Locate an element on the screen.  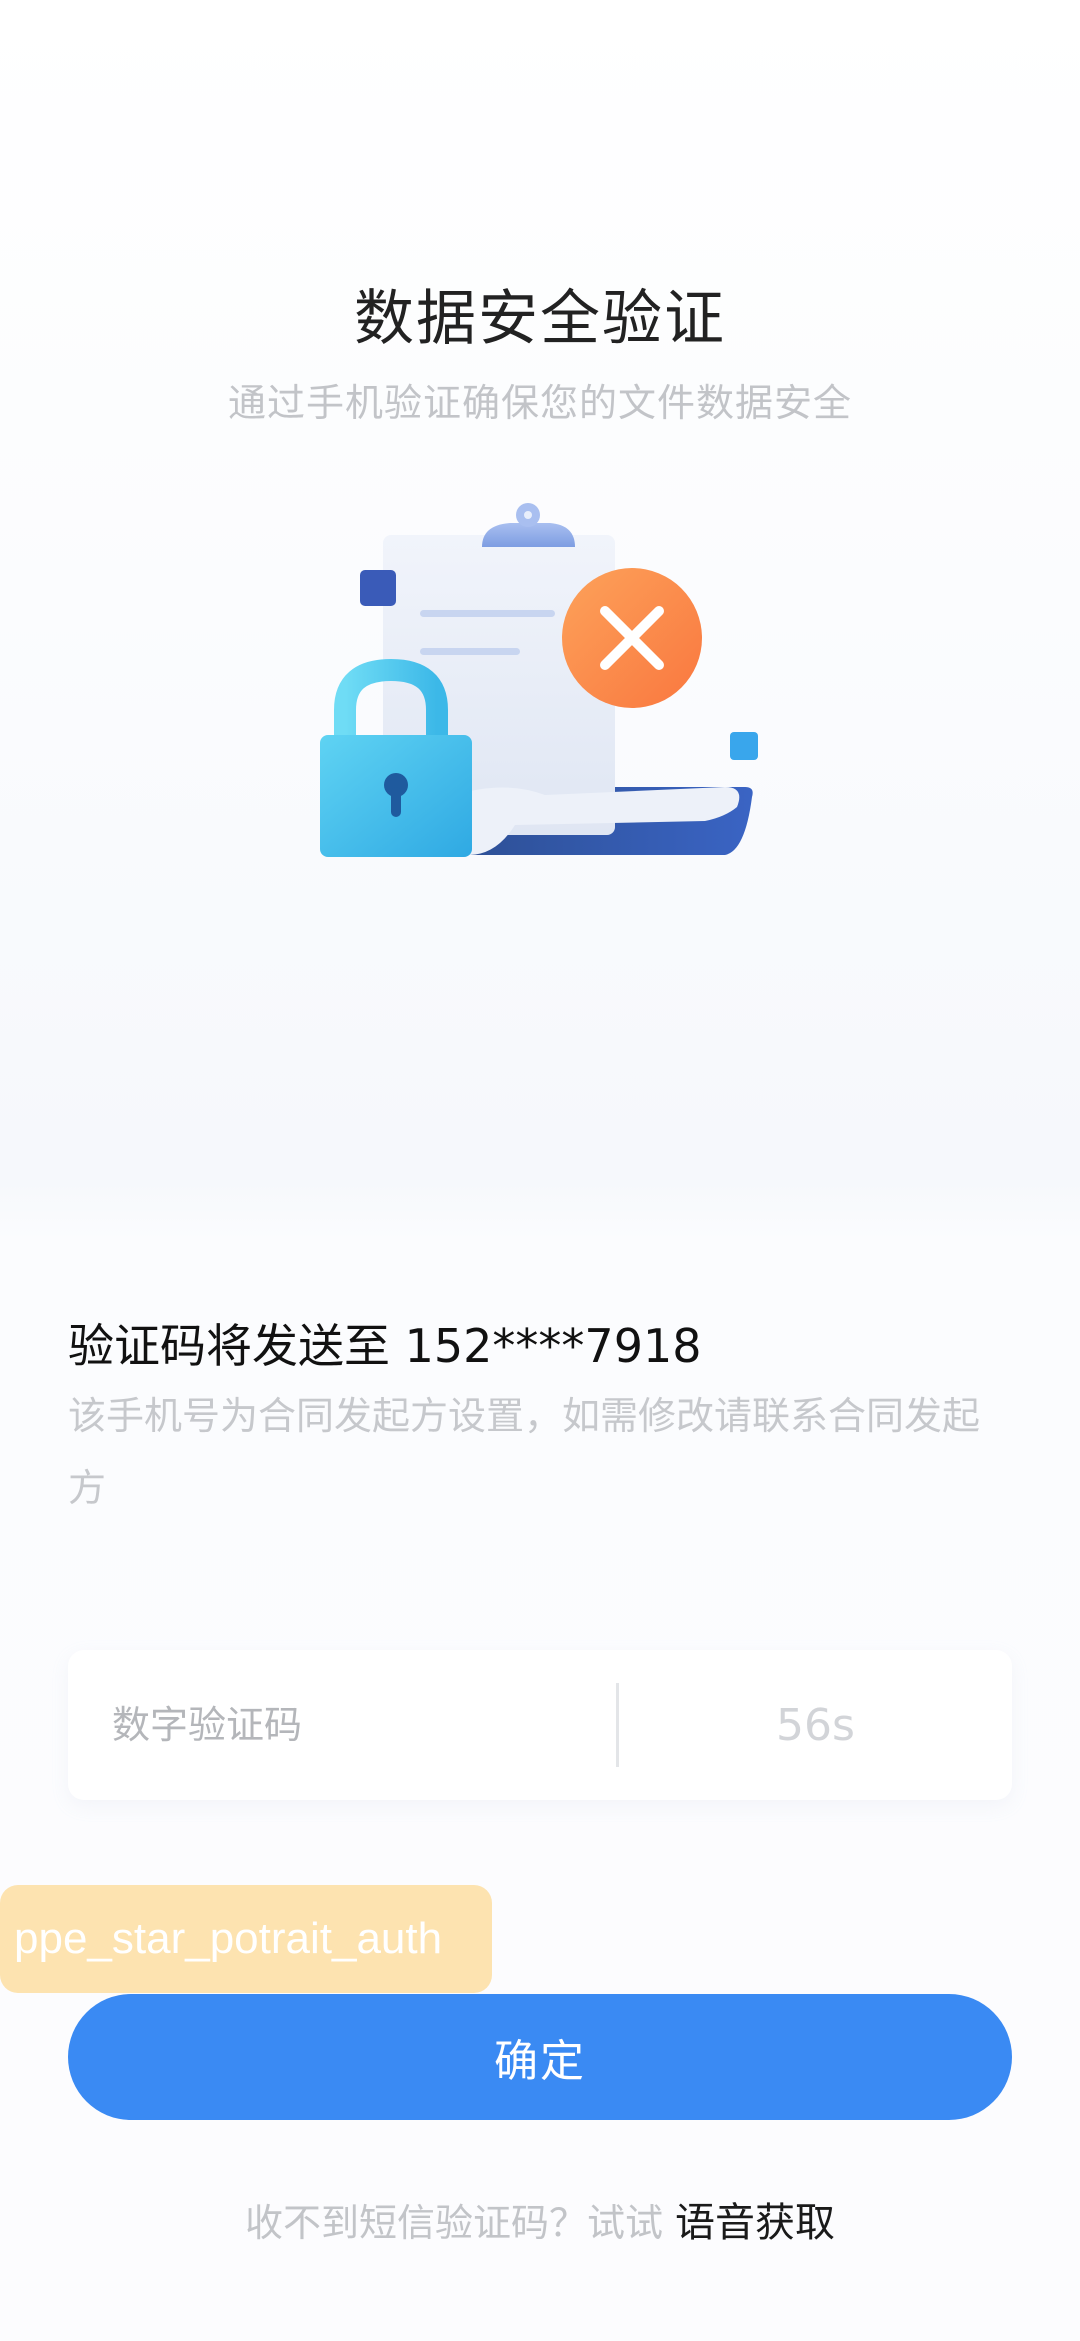
footer: 收不到短信验证码？试试 语音获取 is located at coordinates (540, 2219).